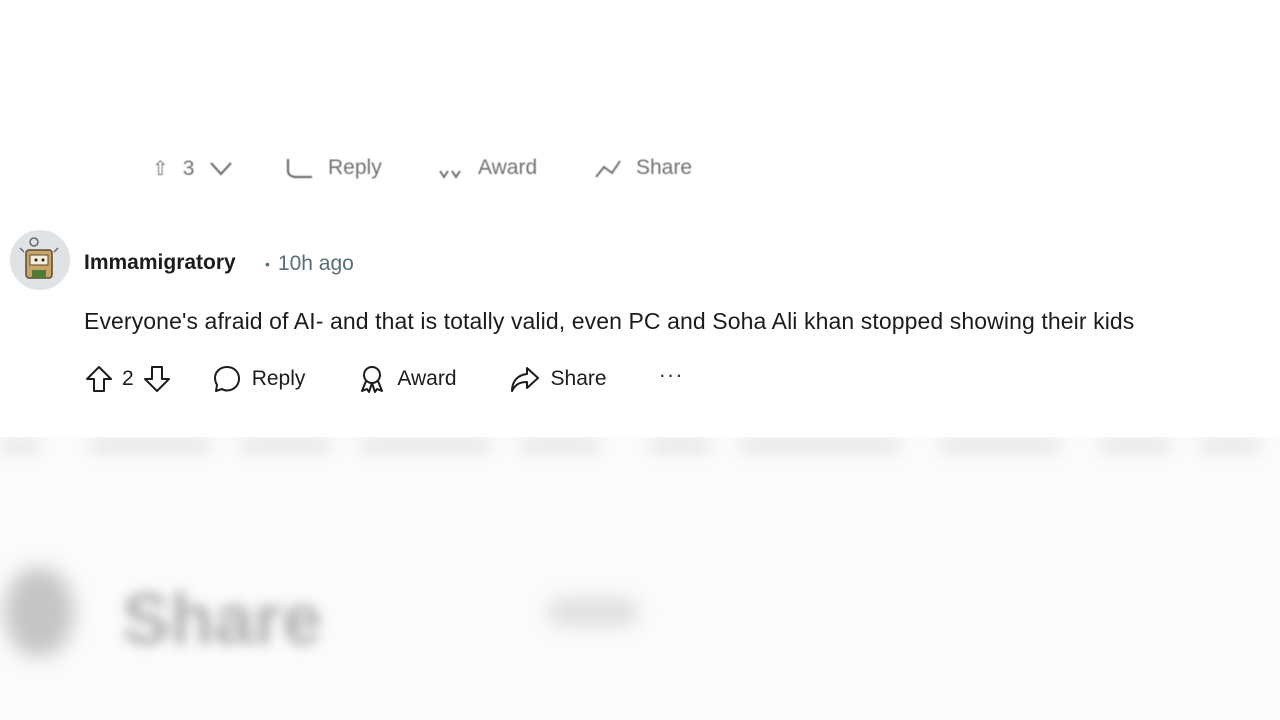 Image resolution: width=1280 pixels, height=720 pixels. Describe the element at coordinates (334, 168) in the screenshot. I see `previous-reply-button: Reply` at that location.